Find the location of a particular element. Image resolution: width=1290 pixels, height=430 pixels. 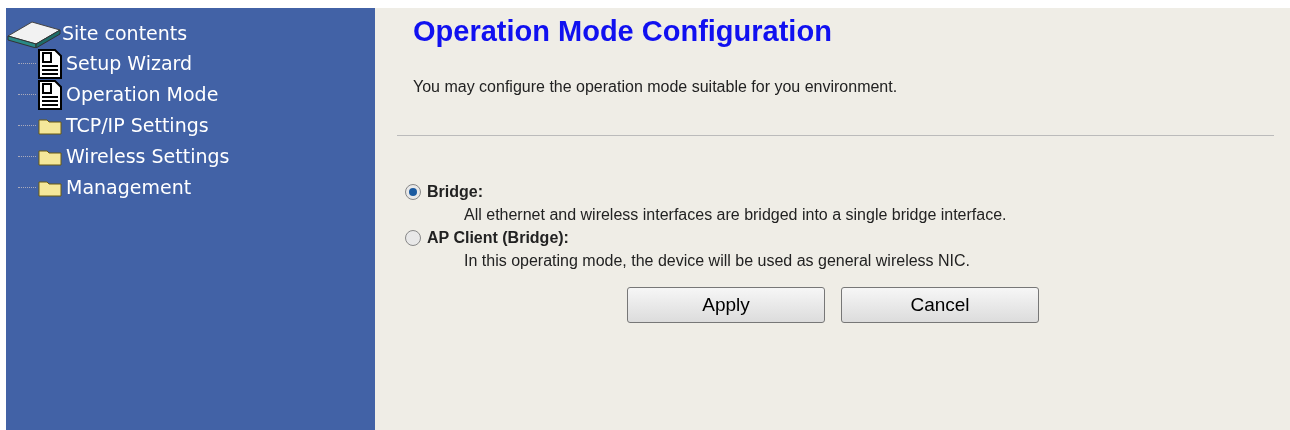

tree-link: Setup Wizard is located at coordinates (129, 63).